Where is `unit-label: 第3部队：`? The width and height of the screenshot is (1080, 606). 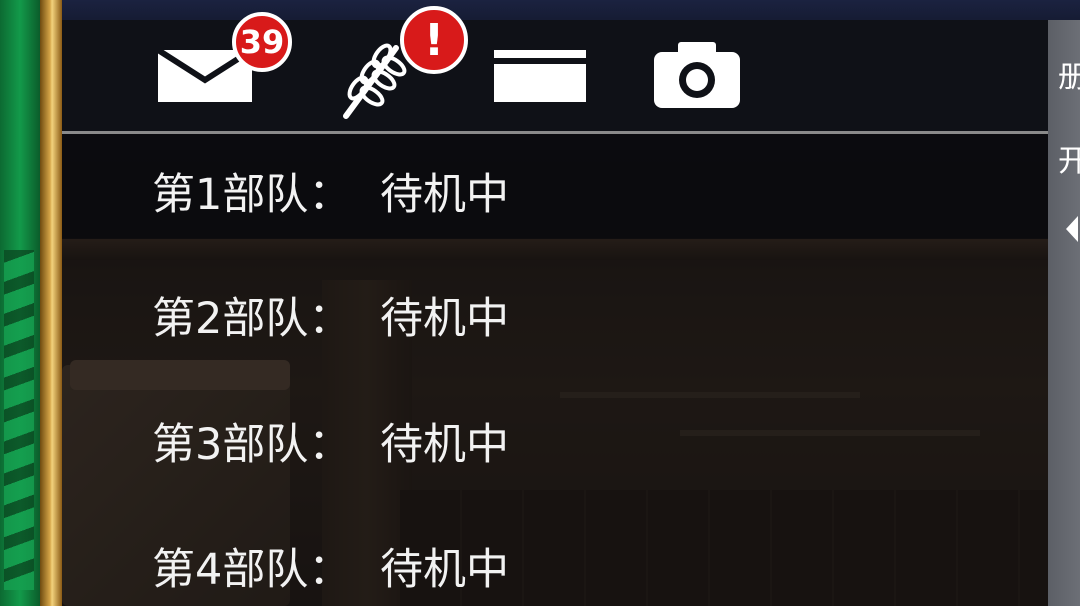
unit-label: 第3部队： is located at coordinates (252, 445).